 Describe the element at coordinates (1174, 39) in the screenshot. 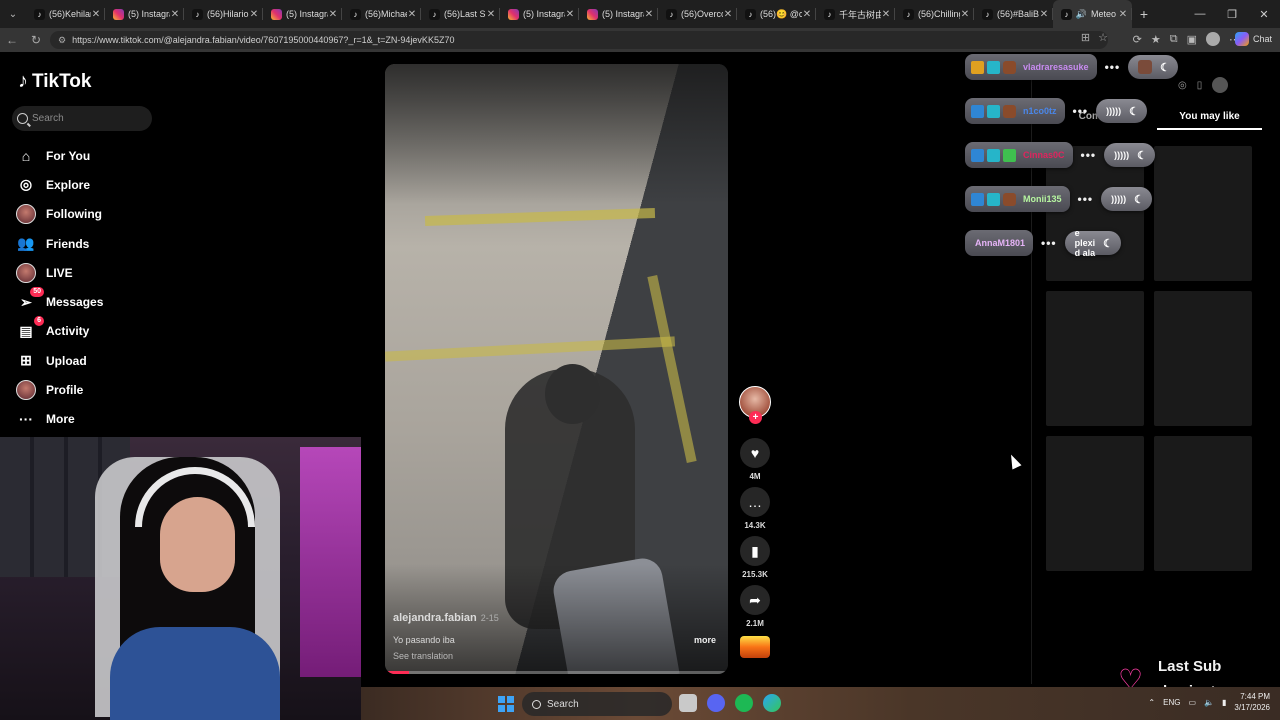

I see `extensions-icon: ⧉` at that location.